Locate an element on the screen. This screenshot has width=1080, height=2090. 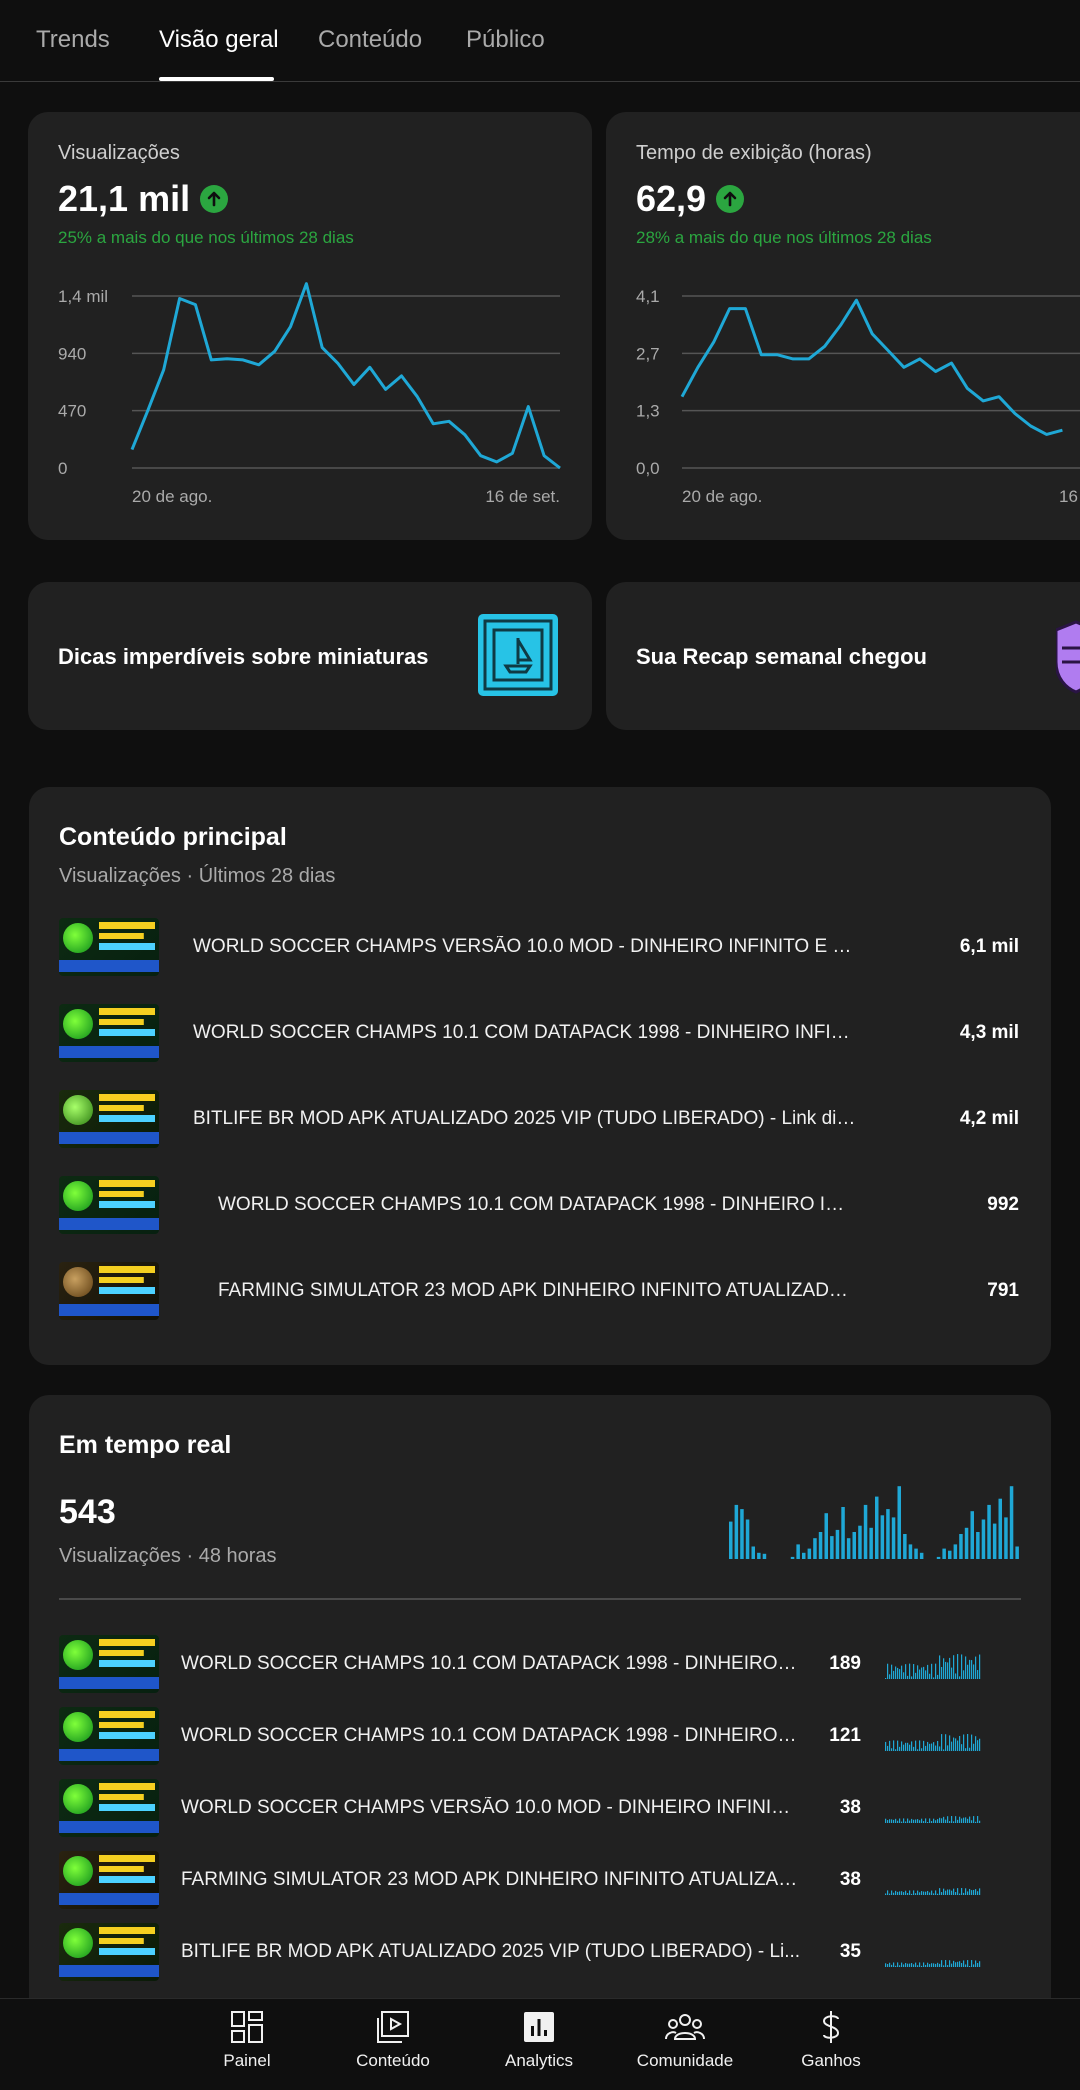
y-tick-label: 470 is located at coordinates (72, 411).